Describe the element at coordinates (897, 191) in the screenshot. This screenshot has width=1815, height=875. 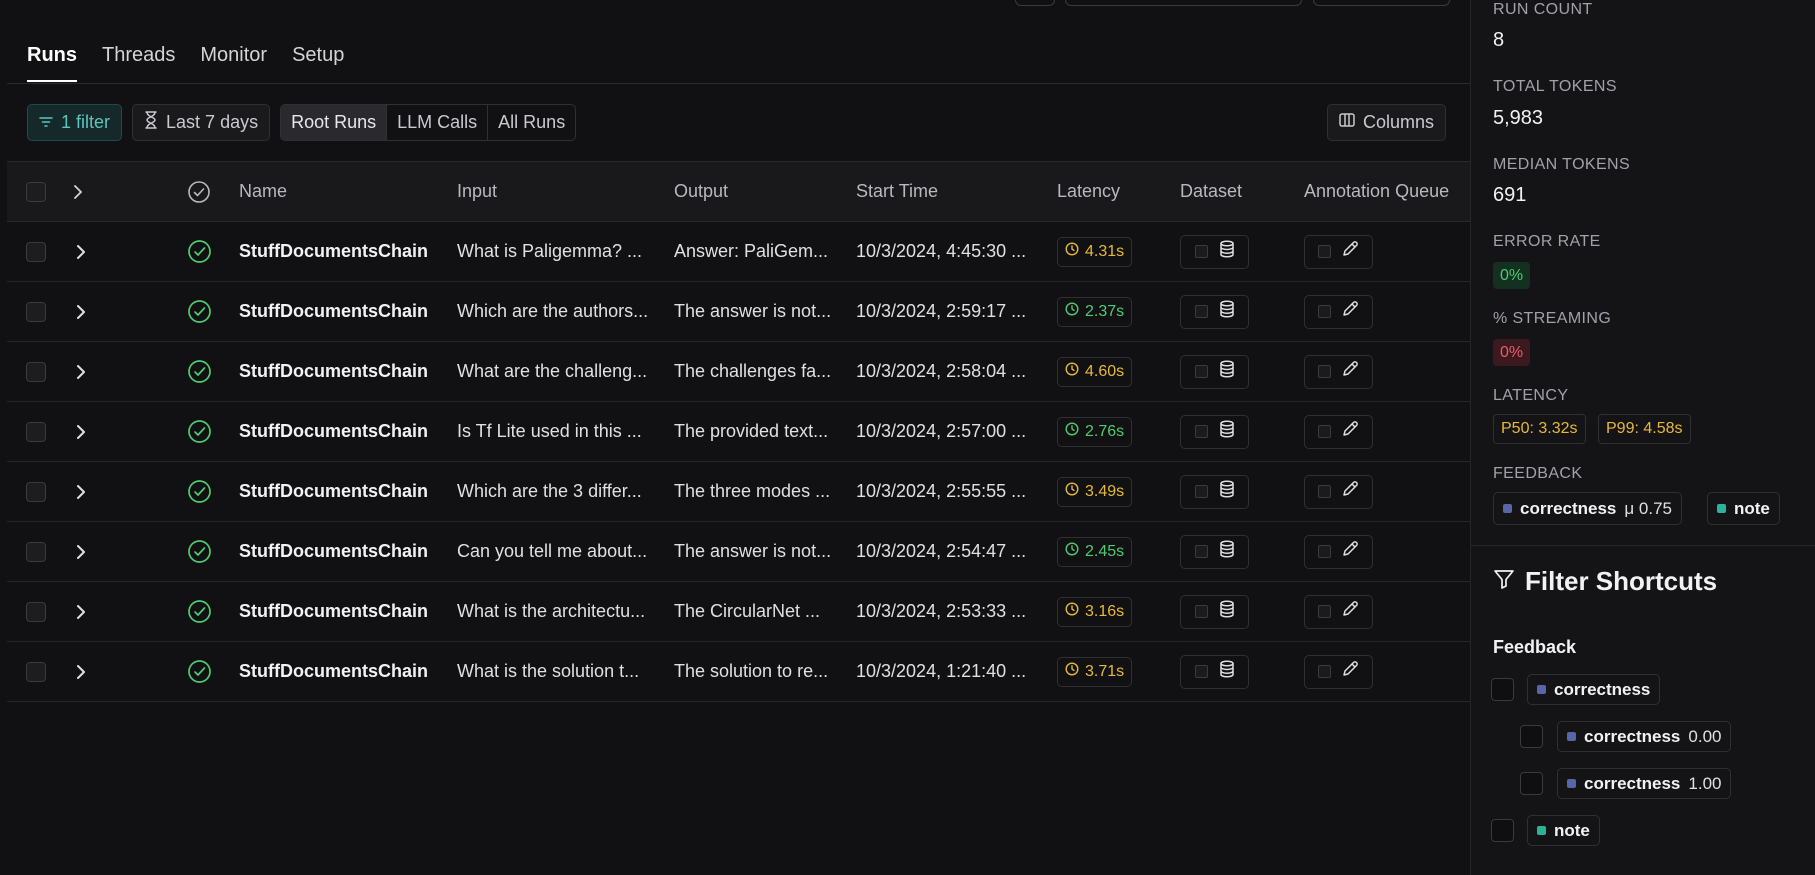
I see `header-start-time: Start Time` at that location.